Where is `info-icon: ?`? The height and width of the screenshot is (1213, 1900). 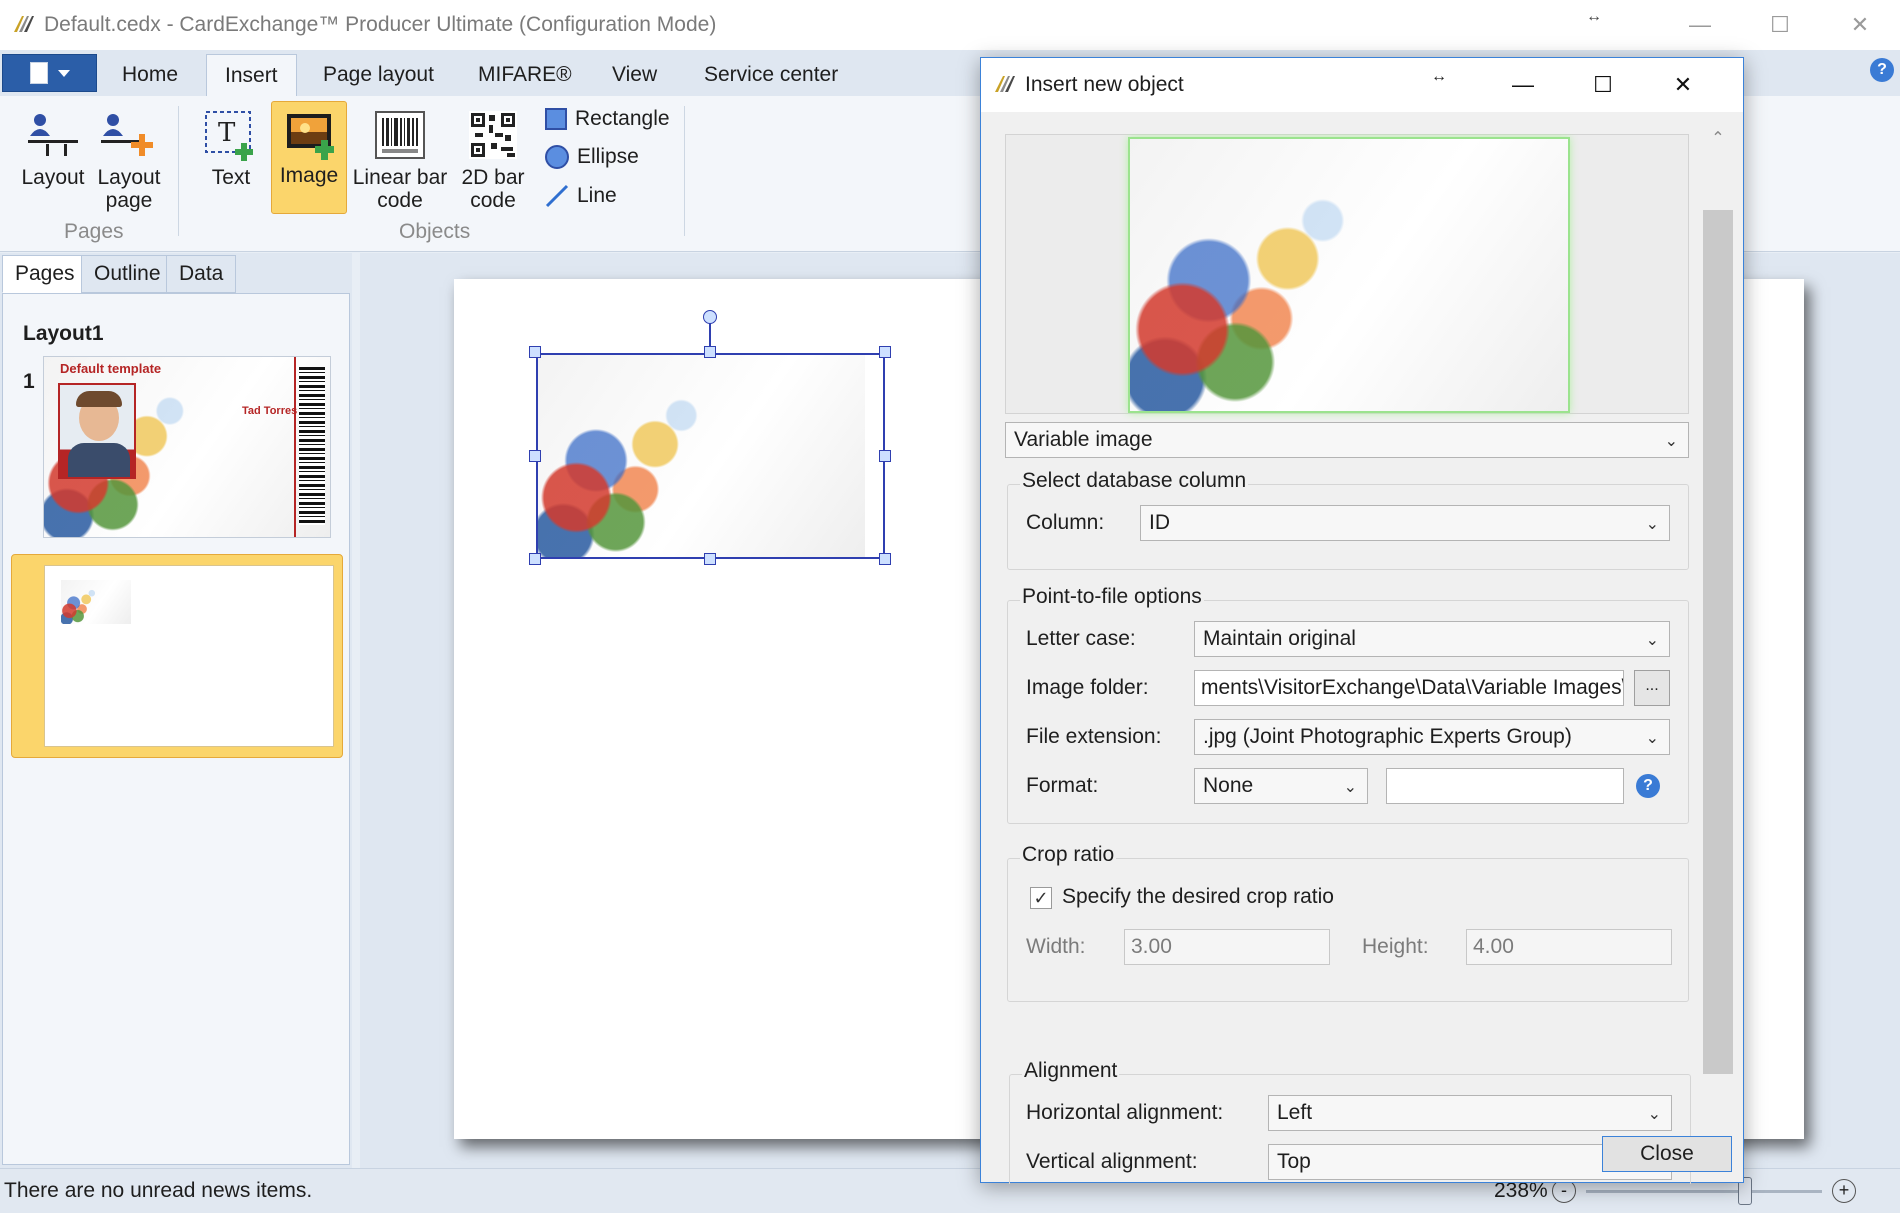
info-icon: ? is located at coordinates (1648, 786).